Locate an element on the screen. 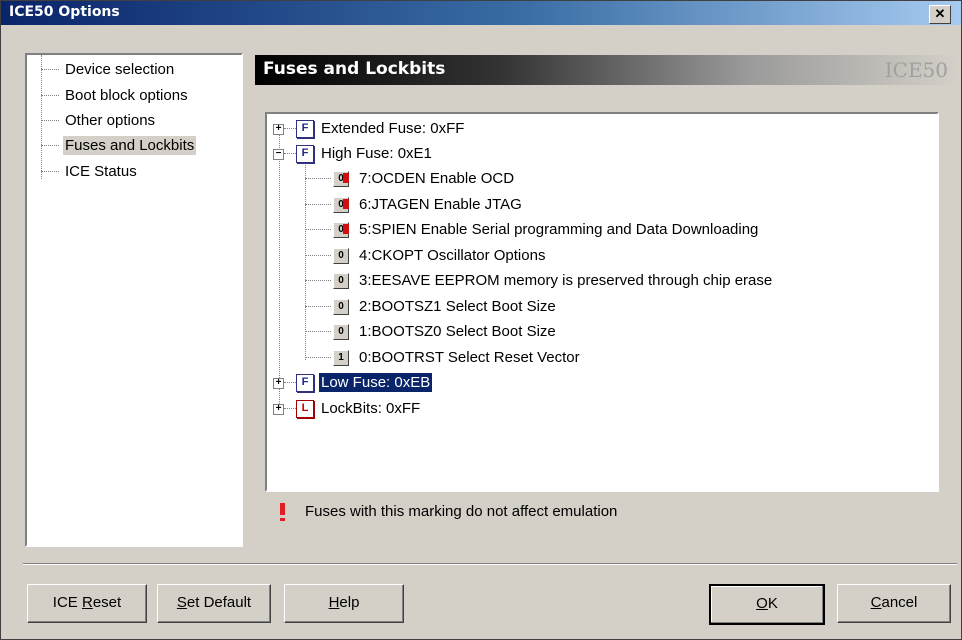  fuse-bit-row: 1 0:BOOTRST Select Reset Vector is located at coordinates (609, 358).